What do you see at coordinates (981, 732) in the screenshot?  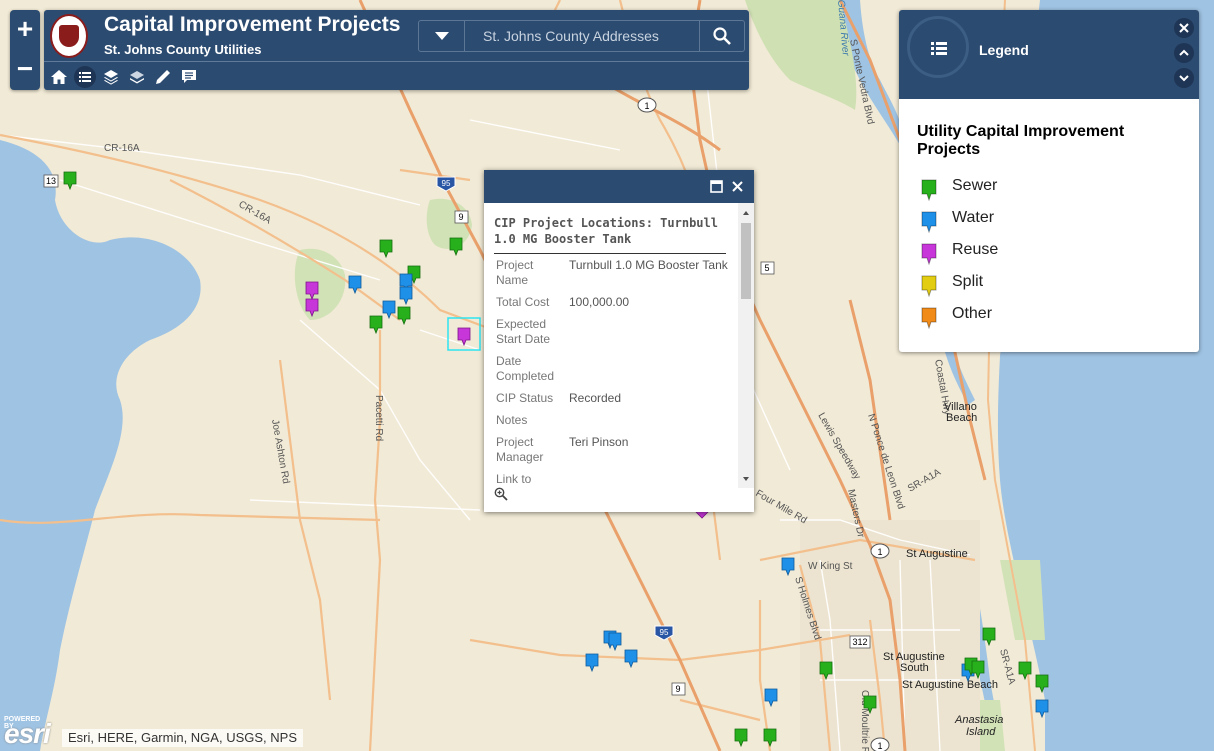 I see `svg-text: Island` at bounding box center [981, 732].